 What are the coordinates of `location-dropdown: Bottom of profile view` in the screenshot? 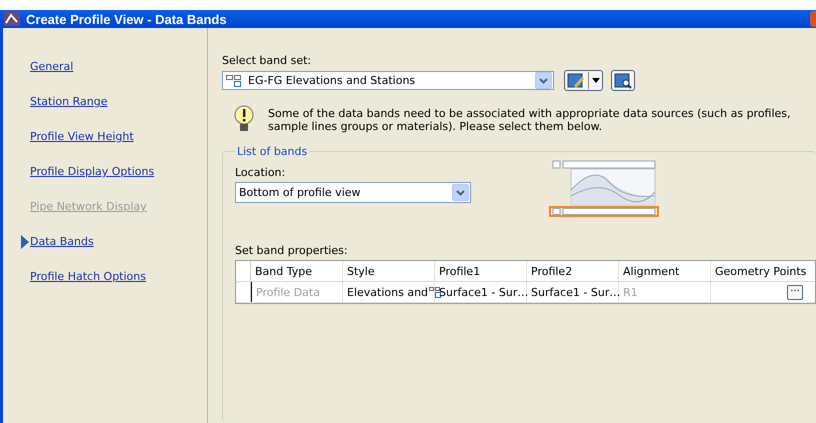 It's located at (353, 192).